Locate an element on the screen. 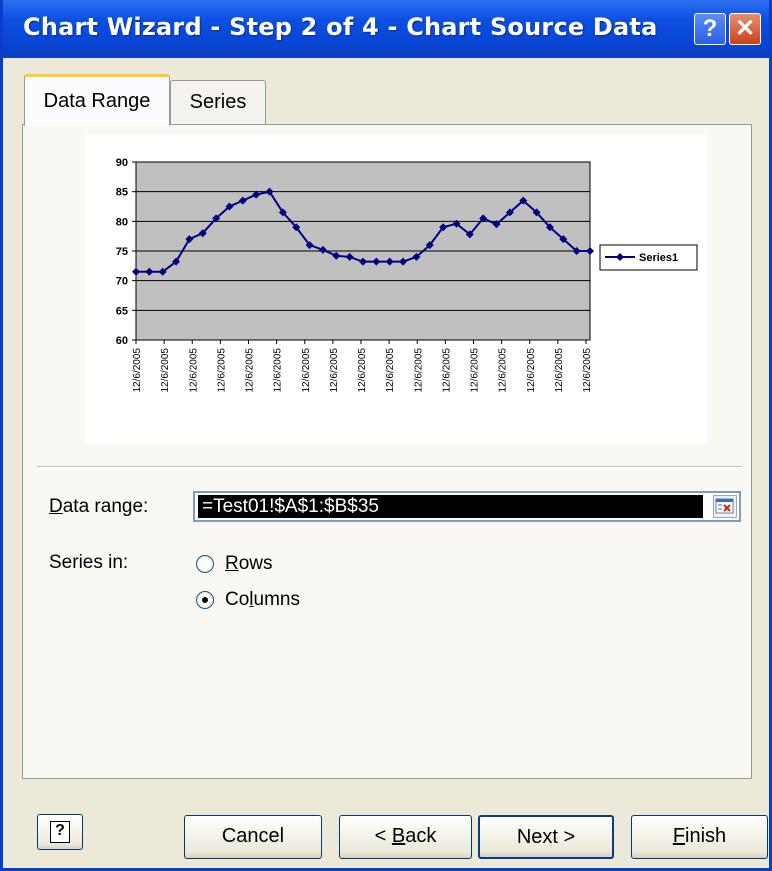  y-tick-label: 85 is located at coordinates (122, 193).